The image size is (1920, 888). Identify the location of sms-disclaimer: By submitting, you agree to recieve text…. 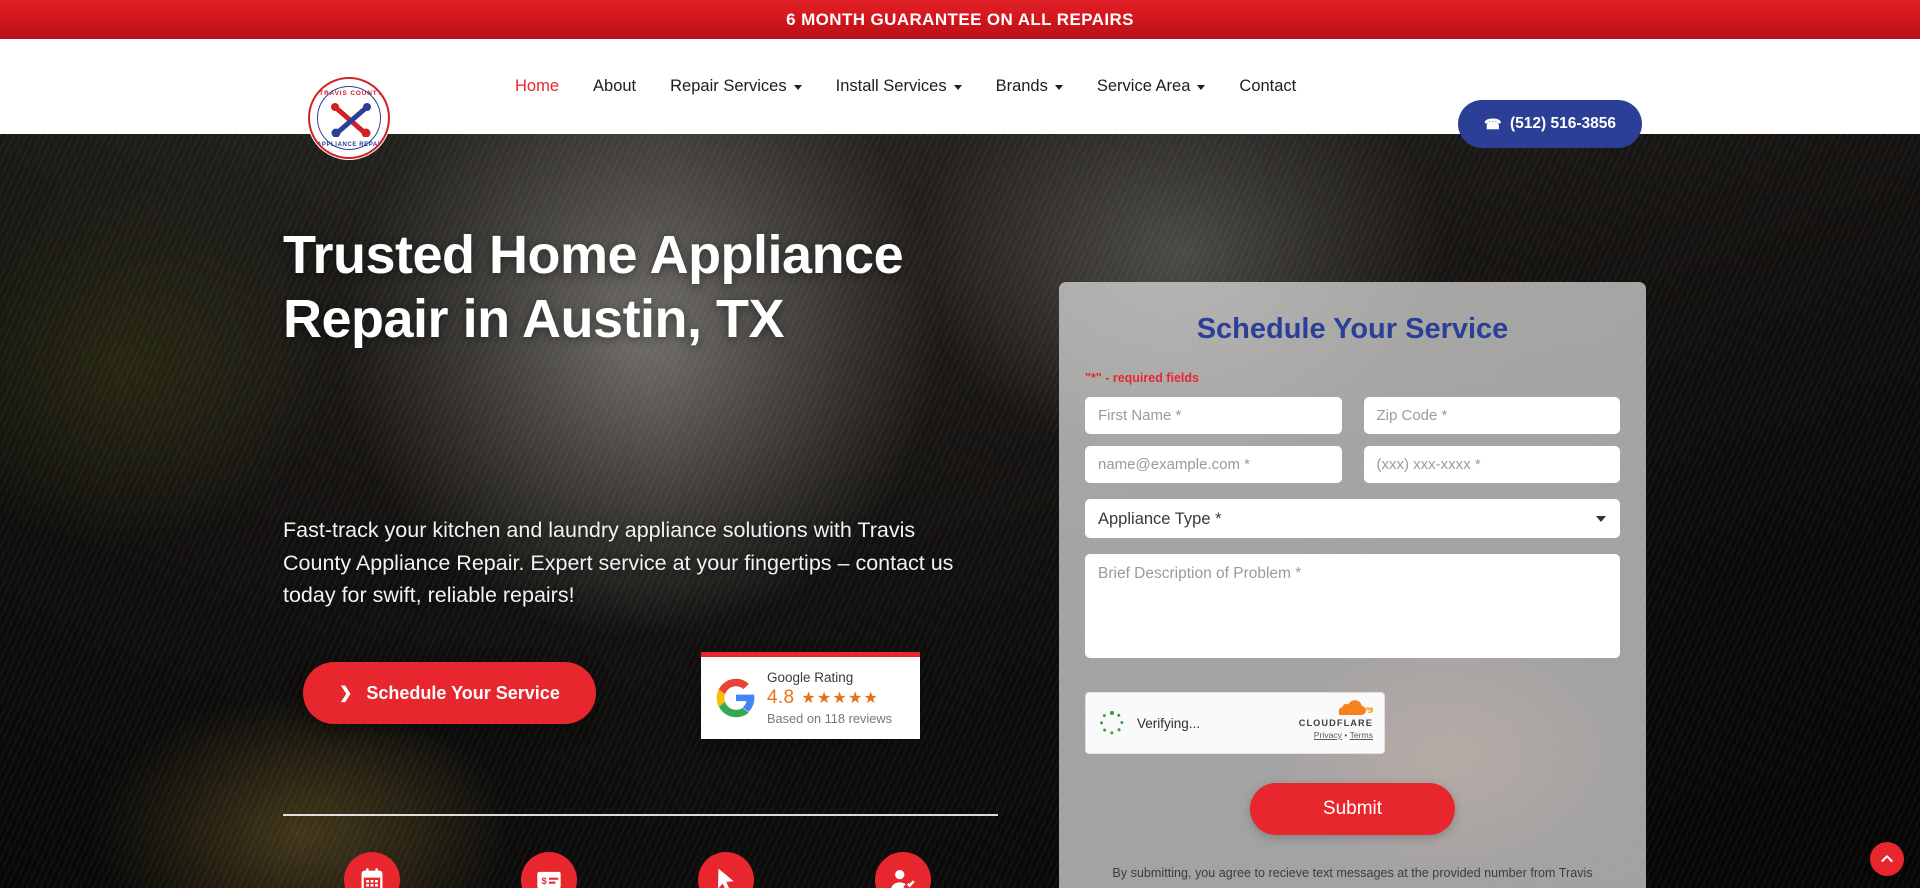
(1352, 874).